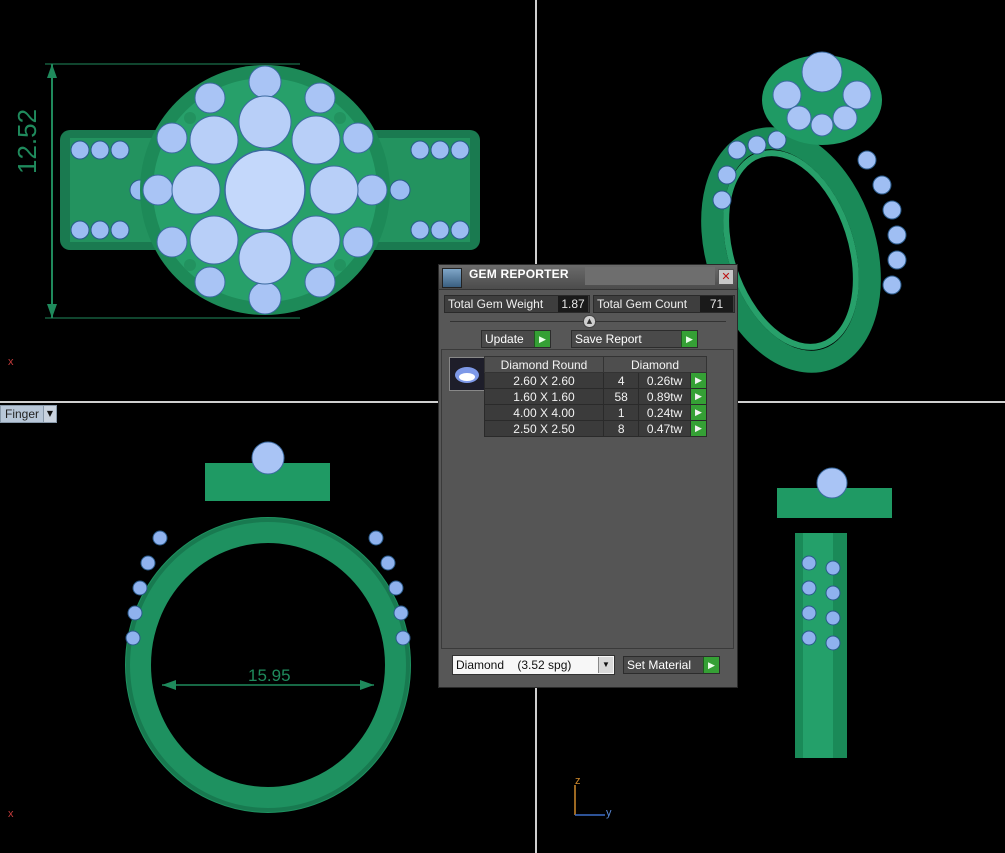 The image size is (1005, 853). What do you see at coordinates (621, 396) in the screenshot?
I see `gem-count: 58` at bounding box center [621, 396].